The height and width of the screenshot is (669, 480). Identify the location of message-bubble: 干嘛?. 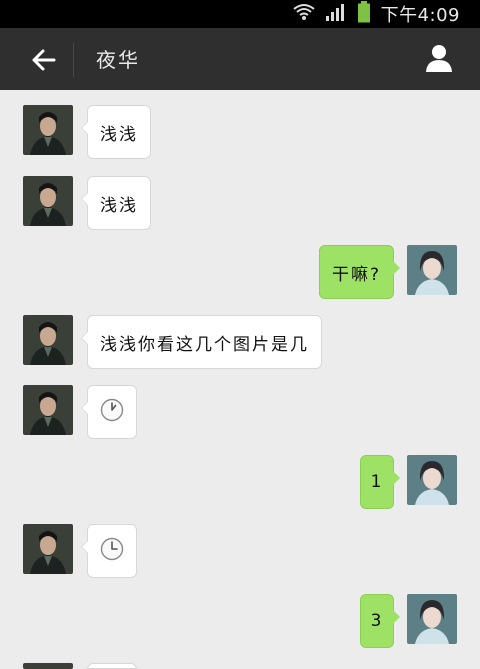
(359, 272).